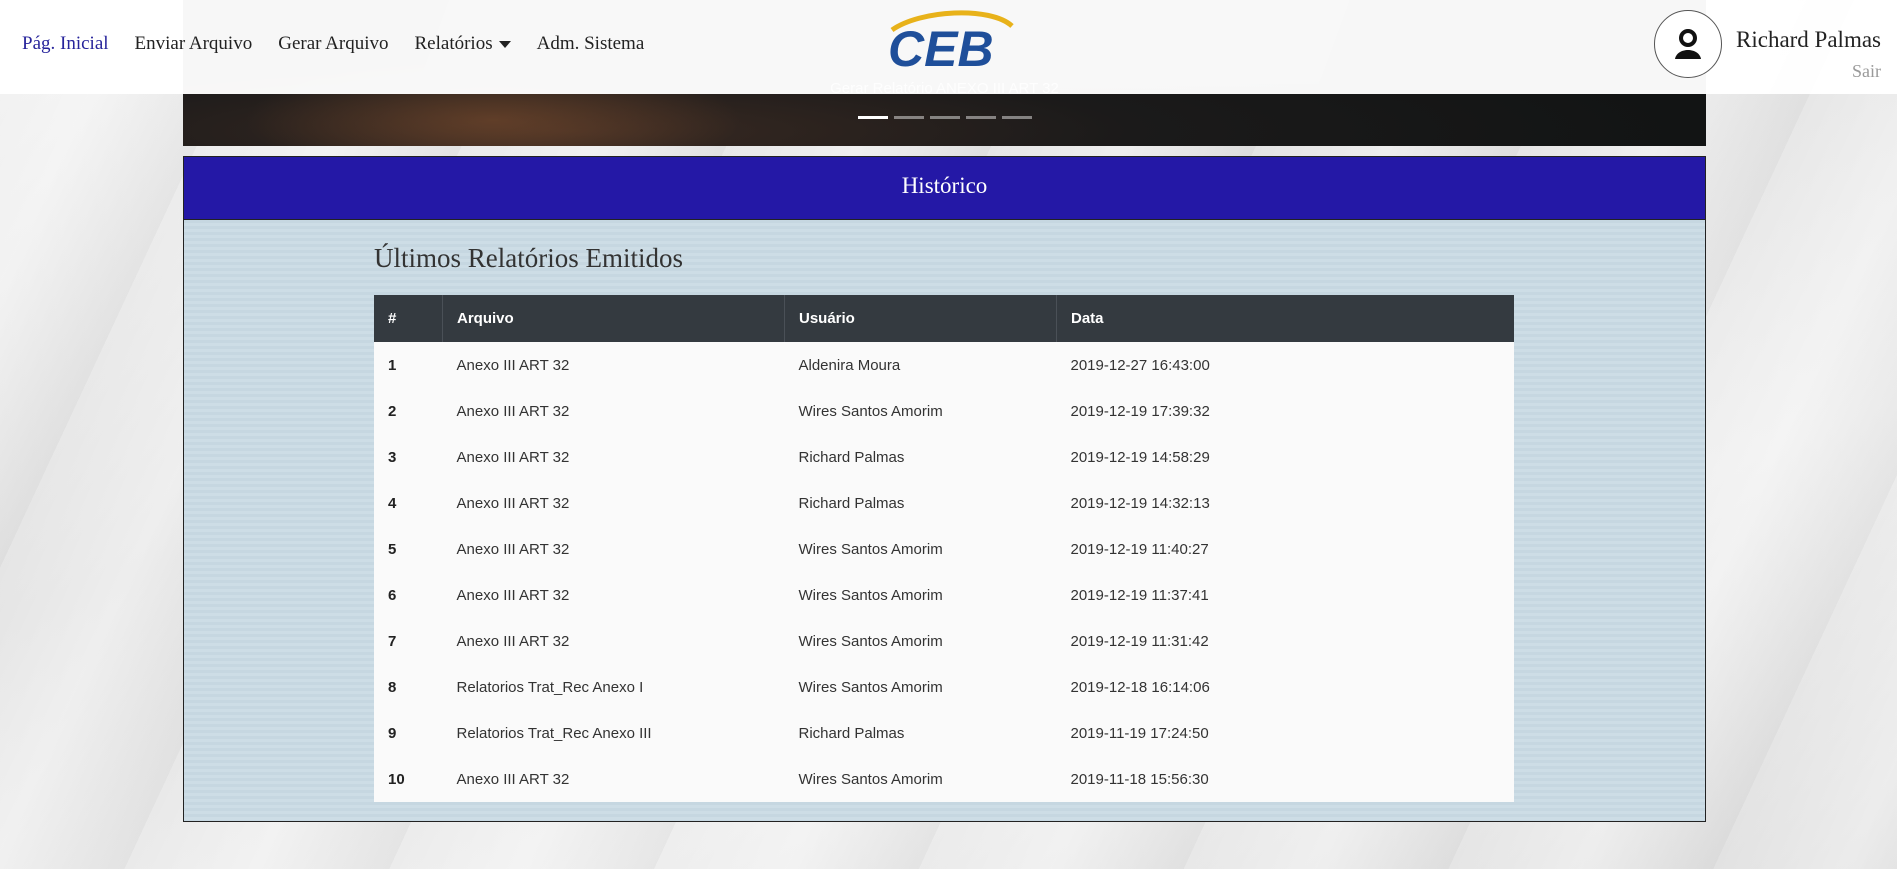 The height and width of the screenshot is (869, 1897). Describe the element at coordinates (1285, 549) in the screenshot. I see `row-date: 2019-12-19 11:40:27` at that location.